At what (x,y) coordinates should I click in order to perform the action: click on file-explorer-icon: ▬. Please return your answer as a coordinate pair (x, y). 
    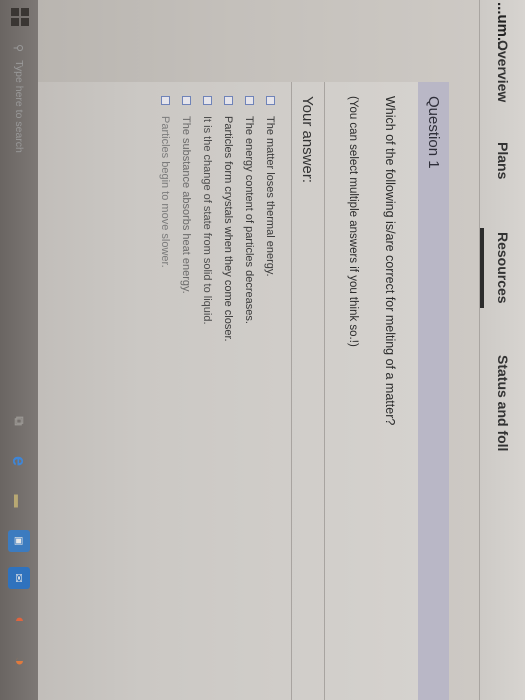
    Looking at the image, I should click on (19, 501).